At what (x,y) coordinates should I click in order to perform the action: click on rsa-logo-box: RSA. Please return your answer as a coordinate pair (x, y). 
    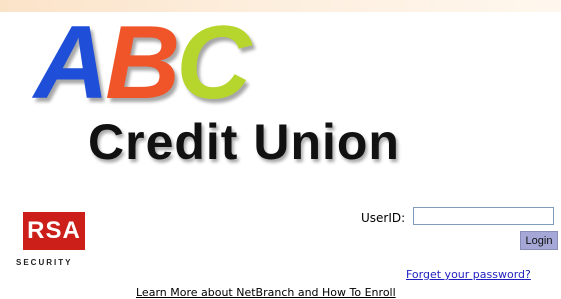
    Looking at the image, I should click on (54, 231).